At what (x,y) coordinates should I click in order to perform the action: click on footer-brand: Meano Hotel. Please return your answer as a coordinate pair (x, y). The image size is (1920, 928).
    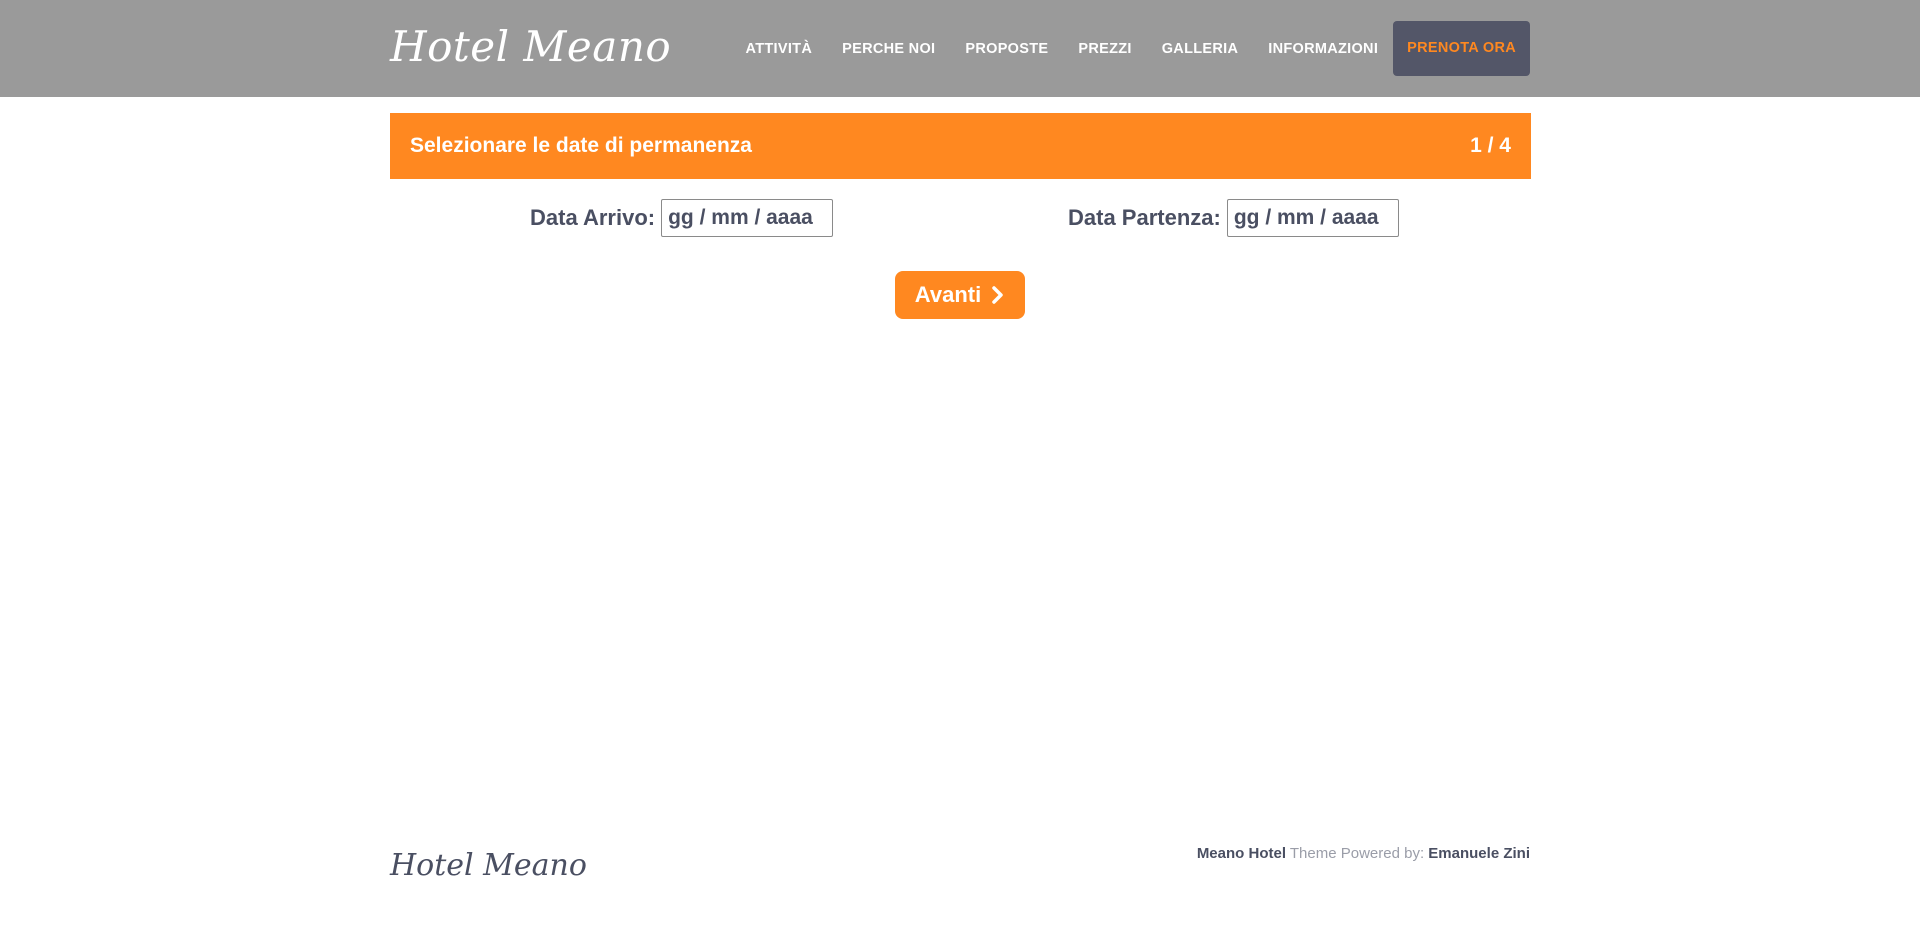
    Looking at the image, I should click on (1241, 853).